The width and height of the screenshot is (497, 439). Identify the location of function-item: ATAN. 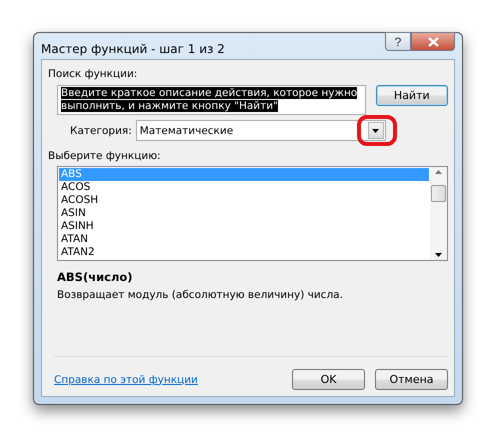
(244, 239).